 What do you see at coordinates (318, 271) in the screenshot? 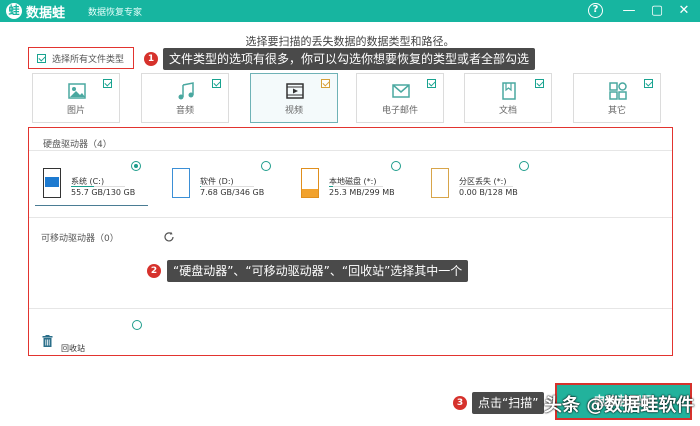
I see `callout-2: “硬盘动器”、“可移动驱动器”、“回收站”选择其中一个` at bounding box center [318, 271].